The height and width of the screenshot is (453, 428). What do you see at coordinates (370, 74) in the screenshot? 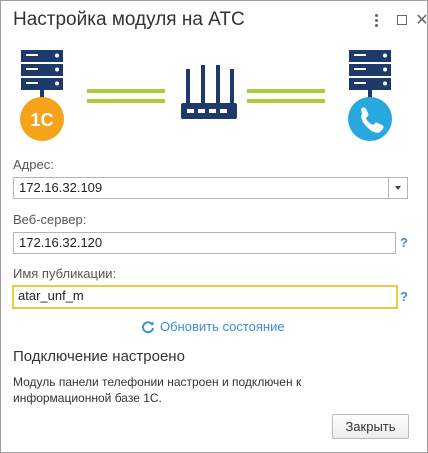
I see `server-icon-right` at bounding box center [370, 74].